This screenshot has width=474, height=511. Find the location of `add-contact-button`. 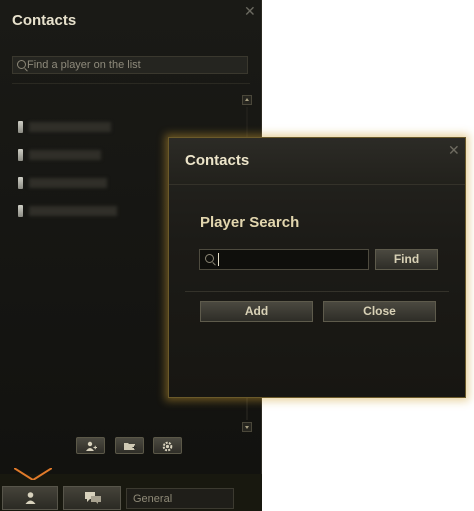

add-contact-button is located at coordinates (90, 445).